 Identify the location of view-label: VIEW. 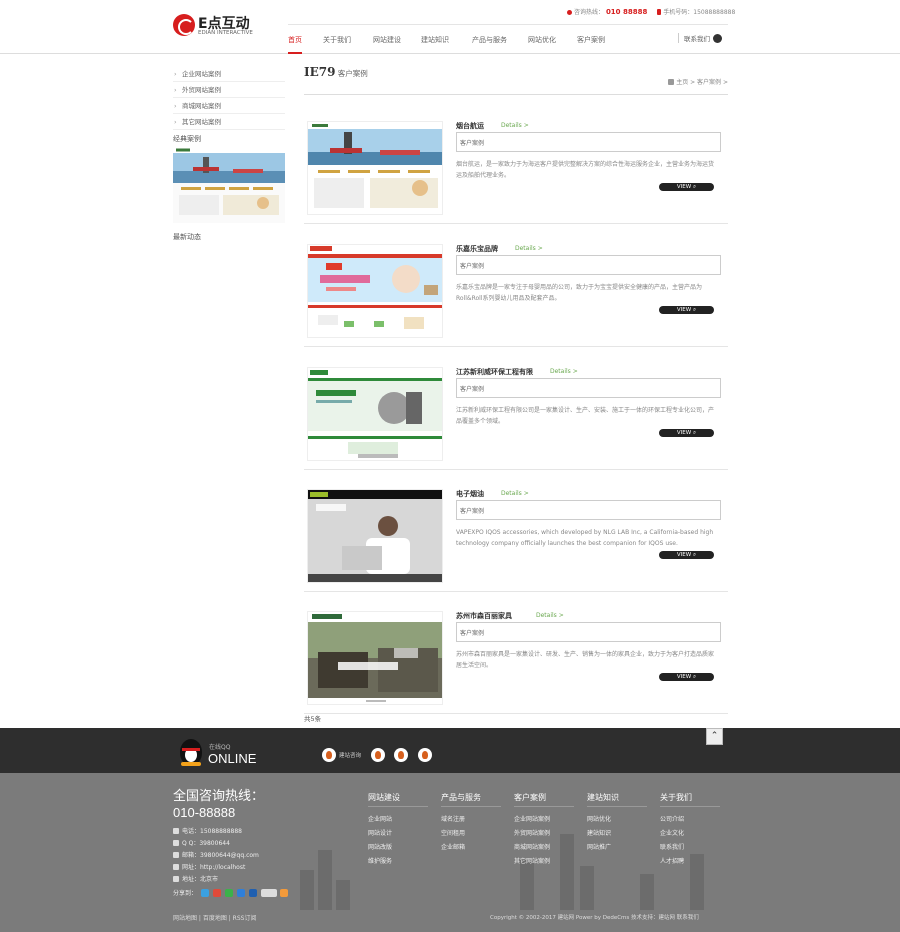
(684, 433).